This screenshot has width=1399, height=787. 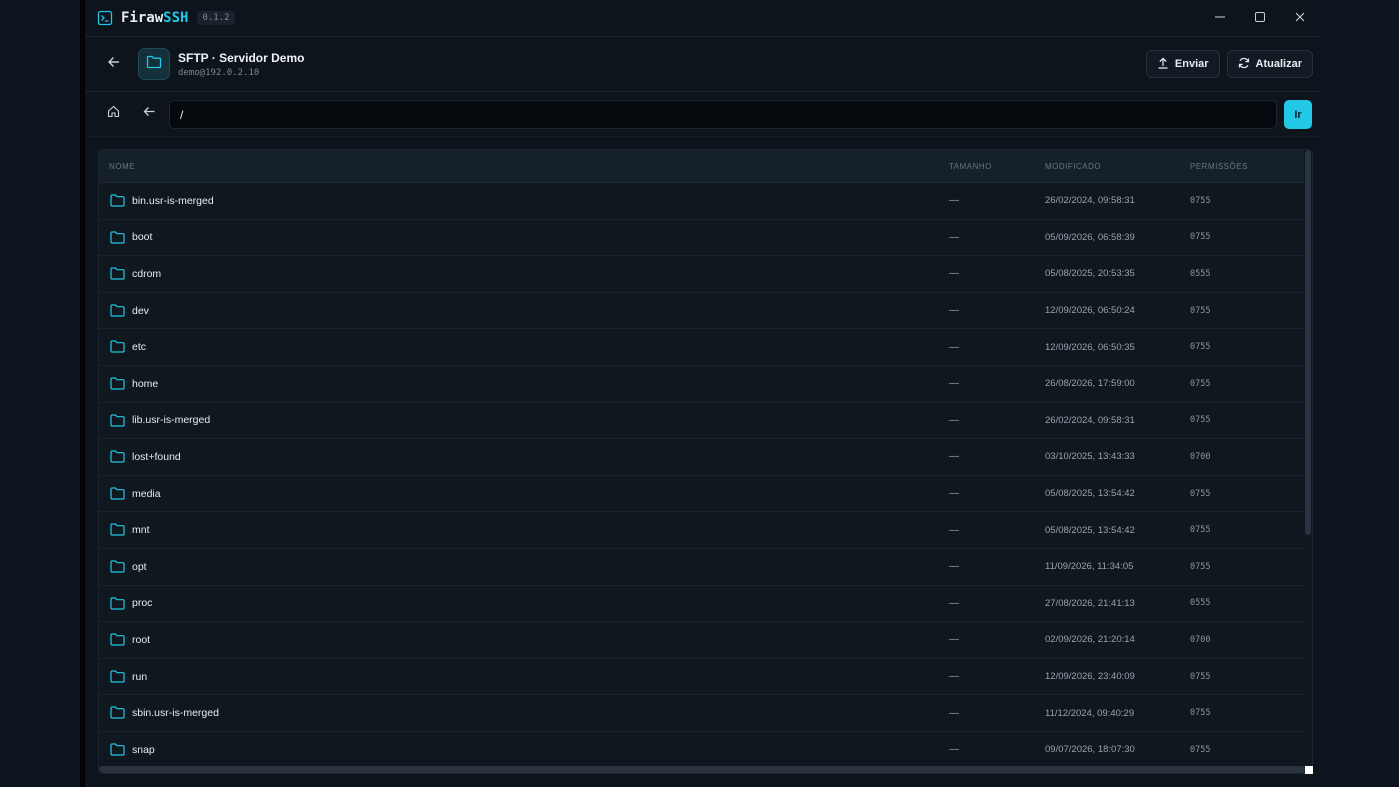 I want to click on close-icon, so click(x=1300, y=19).